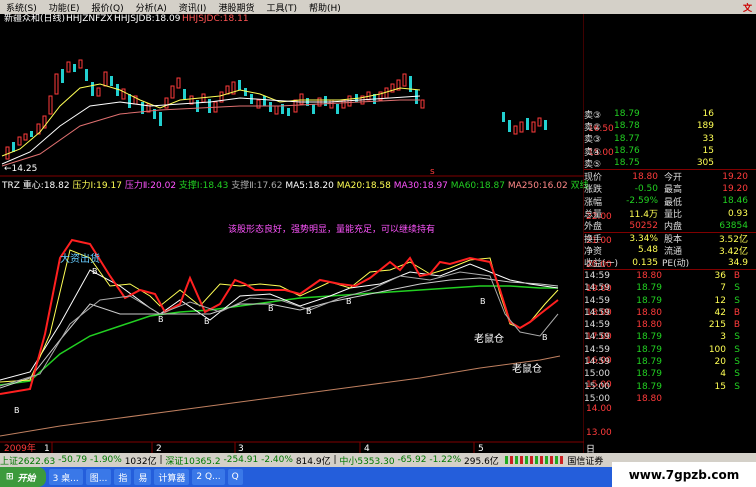 The width and height of the screenshot is (756, 487). I want to click on broker-name: 国信证券, so click(585, 461).